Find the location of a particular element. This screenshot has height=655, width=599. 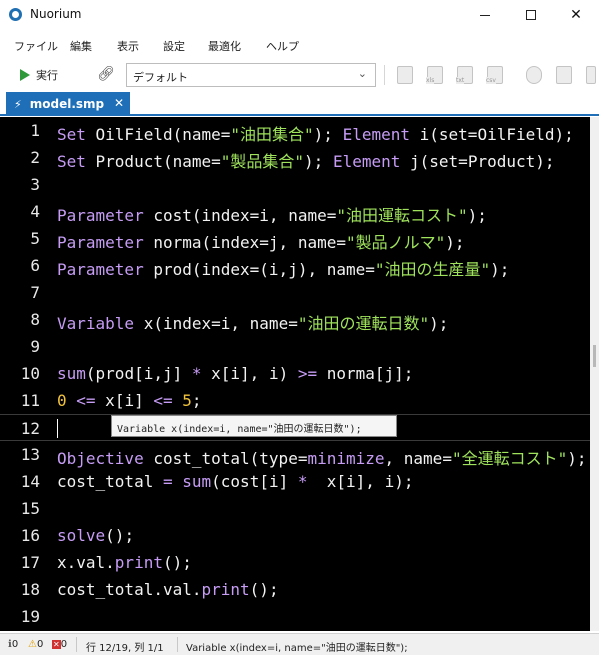

play-icon is located at coordinates (25, 75).